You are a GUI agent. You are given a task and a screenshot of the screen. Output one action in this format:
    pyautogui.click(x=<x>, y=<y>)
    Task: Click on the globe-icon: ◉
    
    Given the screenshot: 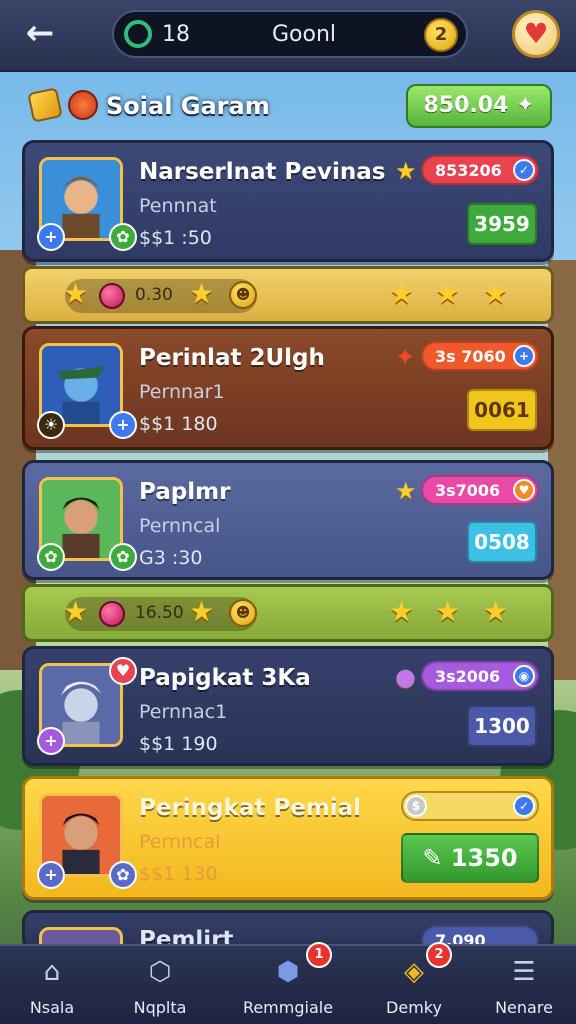 What is the action you would take?
    pyautogui.click(x=524, y=676)
    